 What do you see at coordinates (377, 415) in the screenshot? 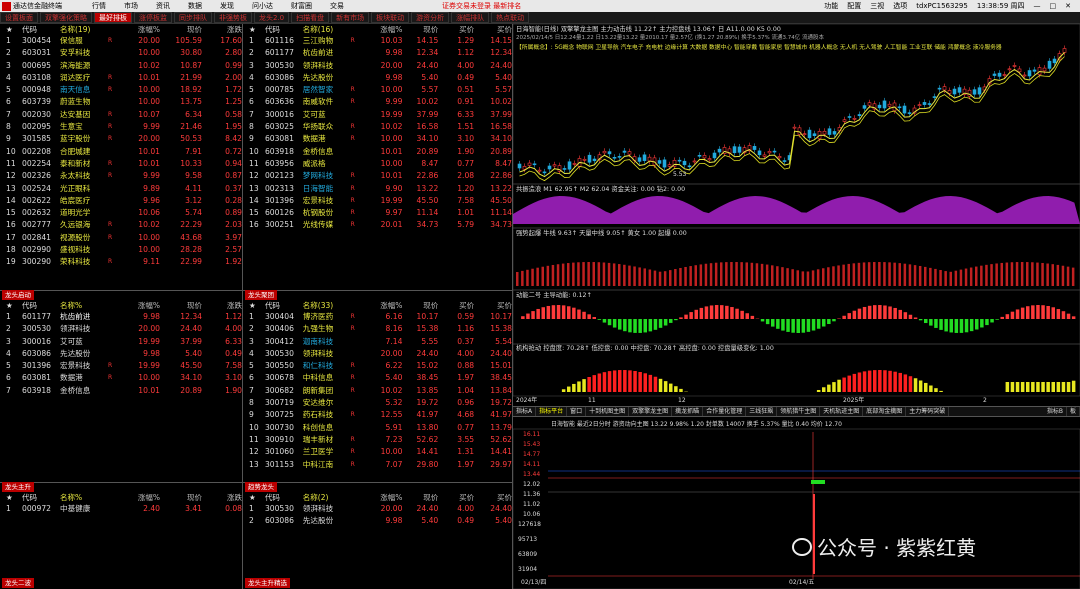
I see `table-row: 9 300725 药石科技 R 12.55 41.97 4.68 41.97` at bounding box center [377, 415].